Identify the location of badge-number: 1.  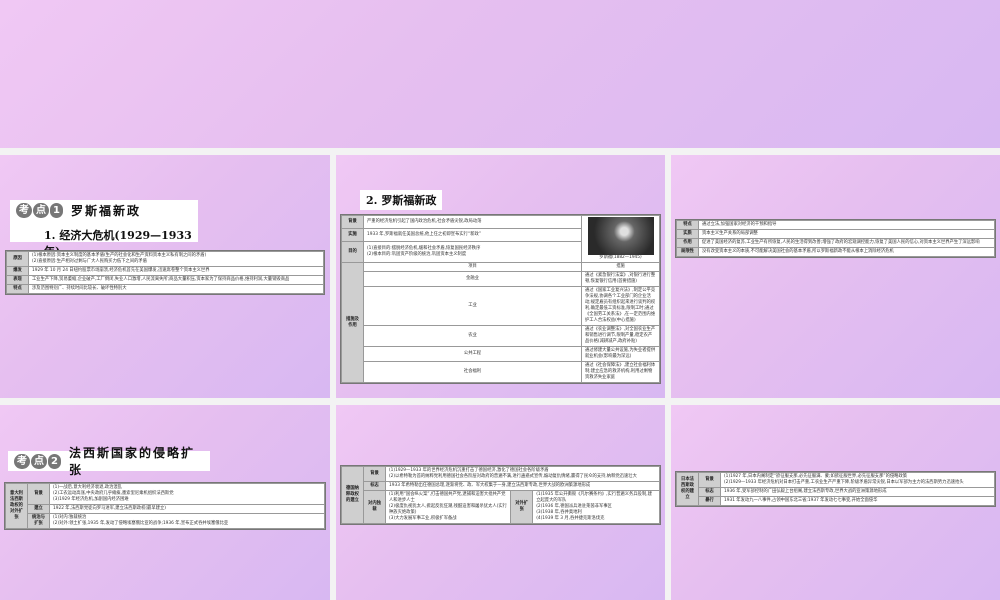
(56, 210).